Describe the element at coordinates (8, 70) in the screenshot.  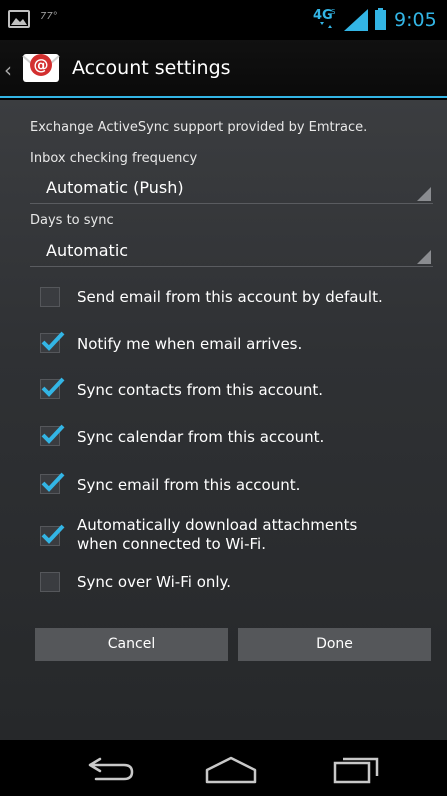
I see `up-navigation-icon: ‹` at that location.